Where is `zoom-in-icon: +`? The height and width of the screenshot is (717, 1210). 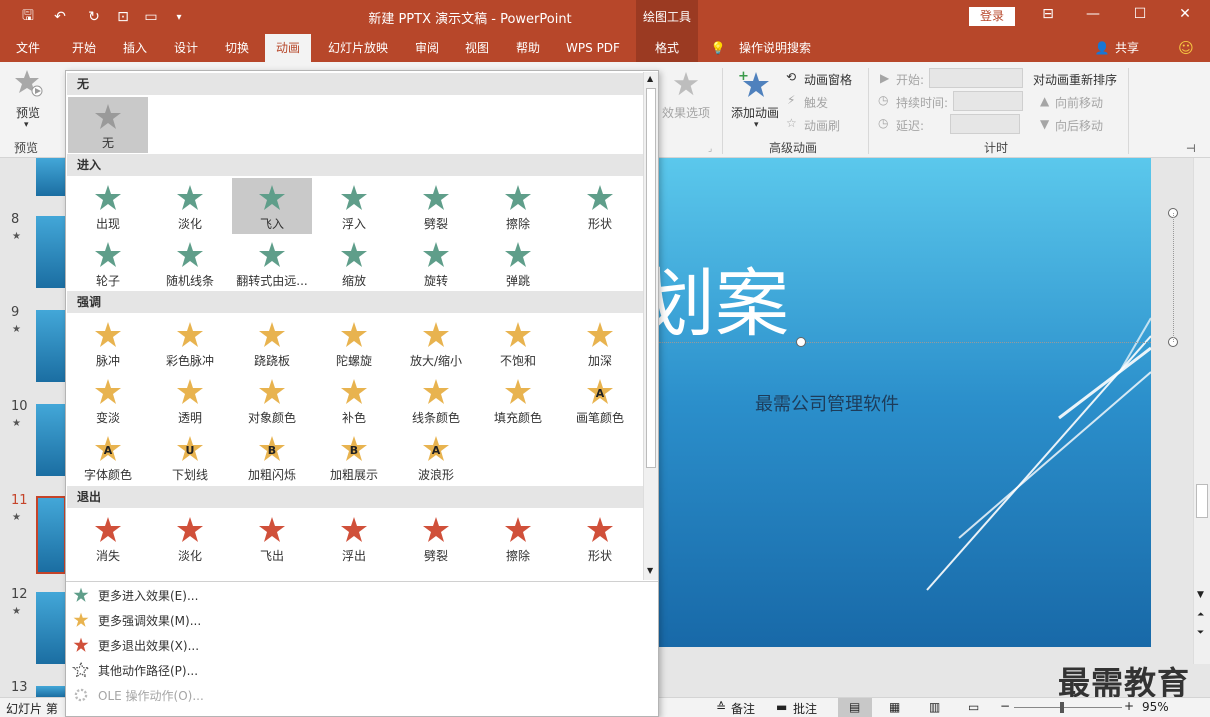 zoom-in-icon: + is located at coordinates (1129, 706).